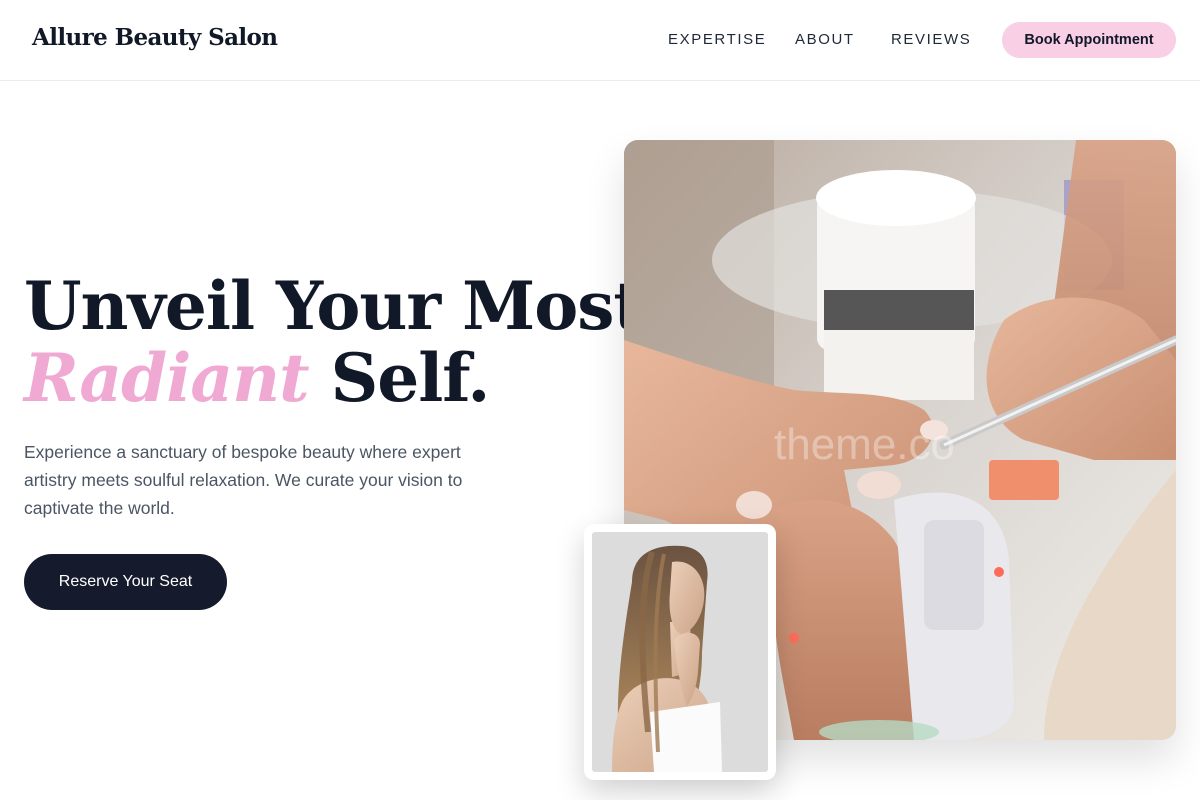 The height and width of the screenshot is (800, 1200). Describe the element at coordinates (864, 444) in the screenshot. I see `photo-watermark: theme.co` at that location.